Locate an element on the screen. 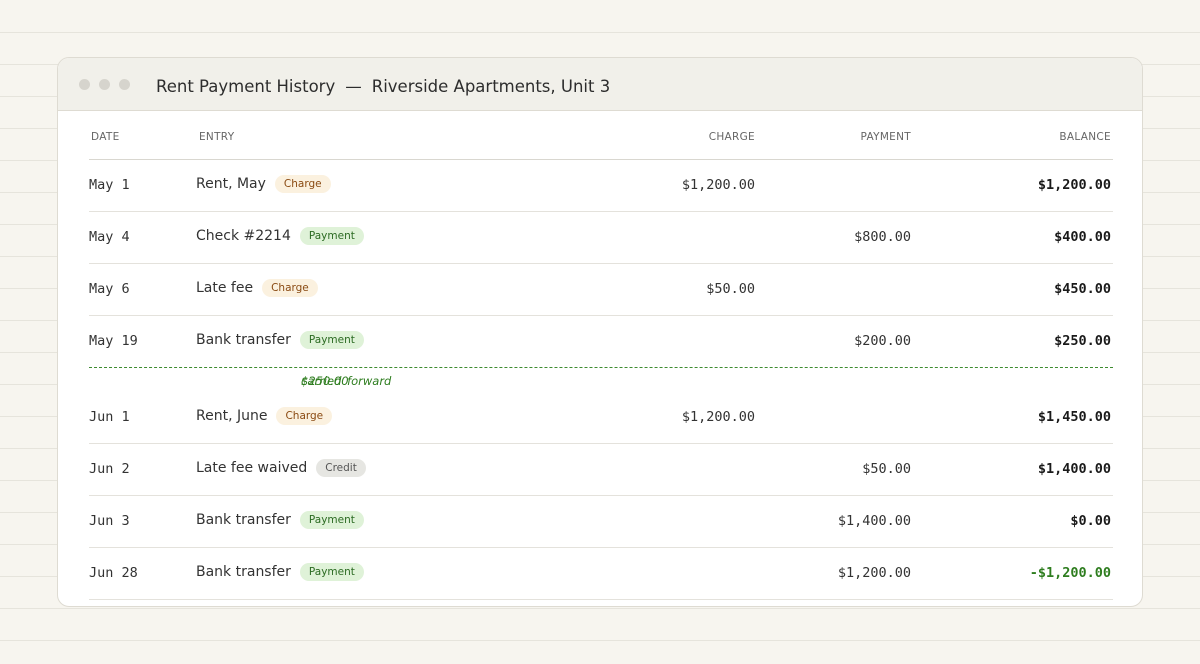 The image size is (1200, 664). table-row: May 6 Late fee Charge $50.00 $450.00 is located at coordinates (601, 290).